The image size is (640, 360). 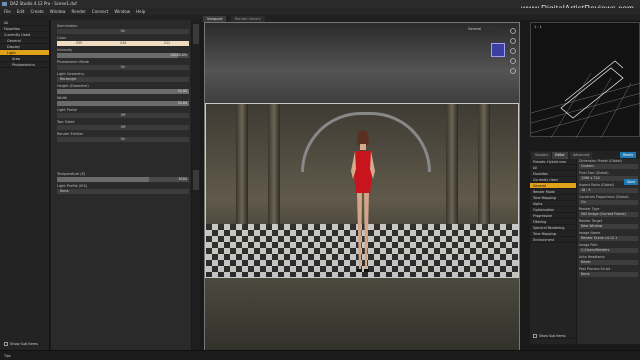 I want to click on wireframe-preview, so click(x=585, y=99).